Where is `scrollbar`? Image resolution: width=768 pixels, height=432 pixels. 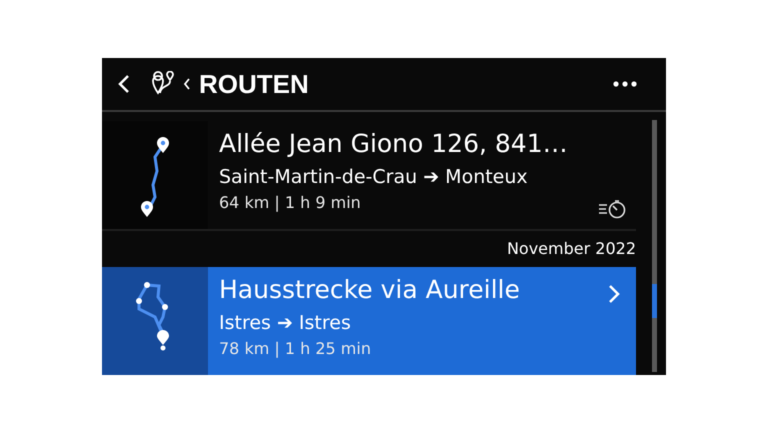 scrollbar is located at coordinates (654, 246).